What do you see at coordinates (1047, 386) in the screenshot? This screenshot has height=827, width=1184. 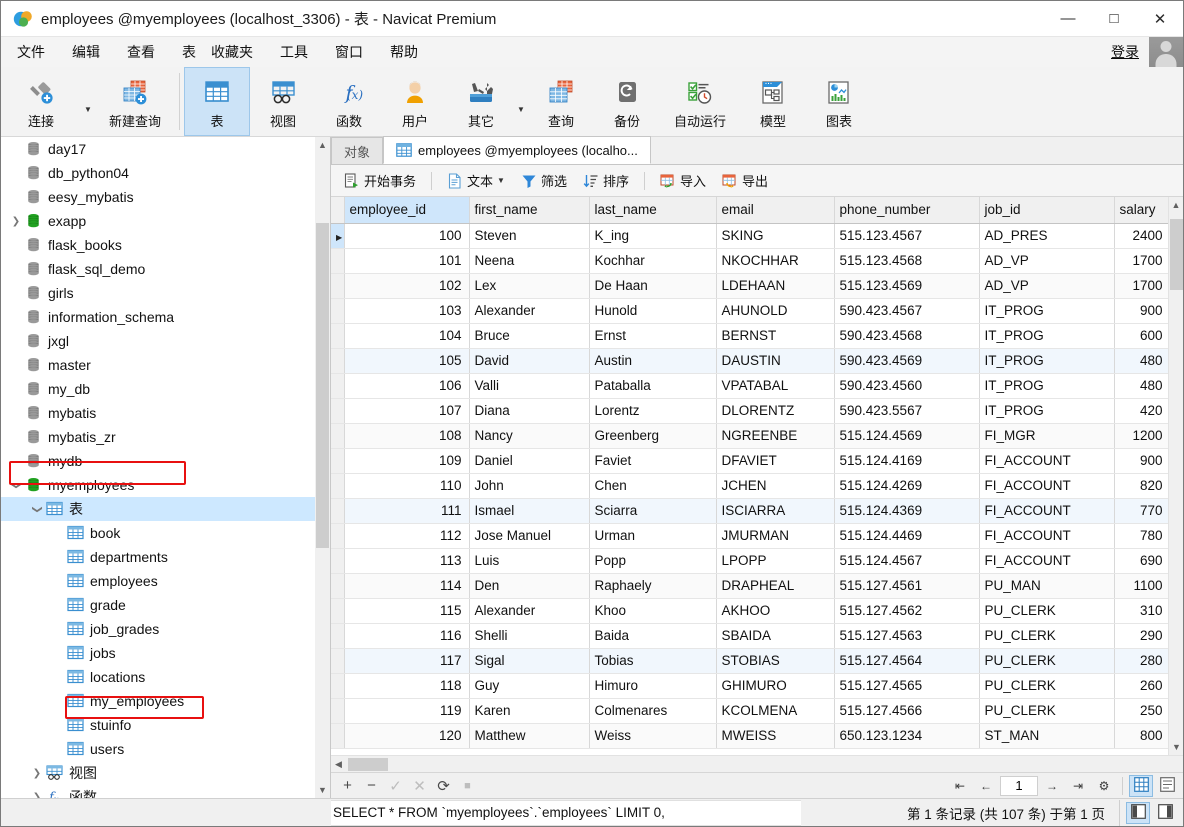 I see `cell-job_id: IT_PROG` at bounding box center [1047, 386].